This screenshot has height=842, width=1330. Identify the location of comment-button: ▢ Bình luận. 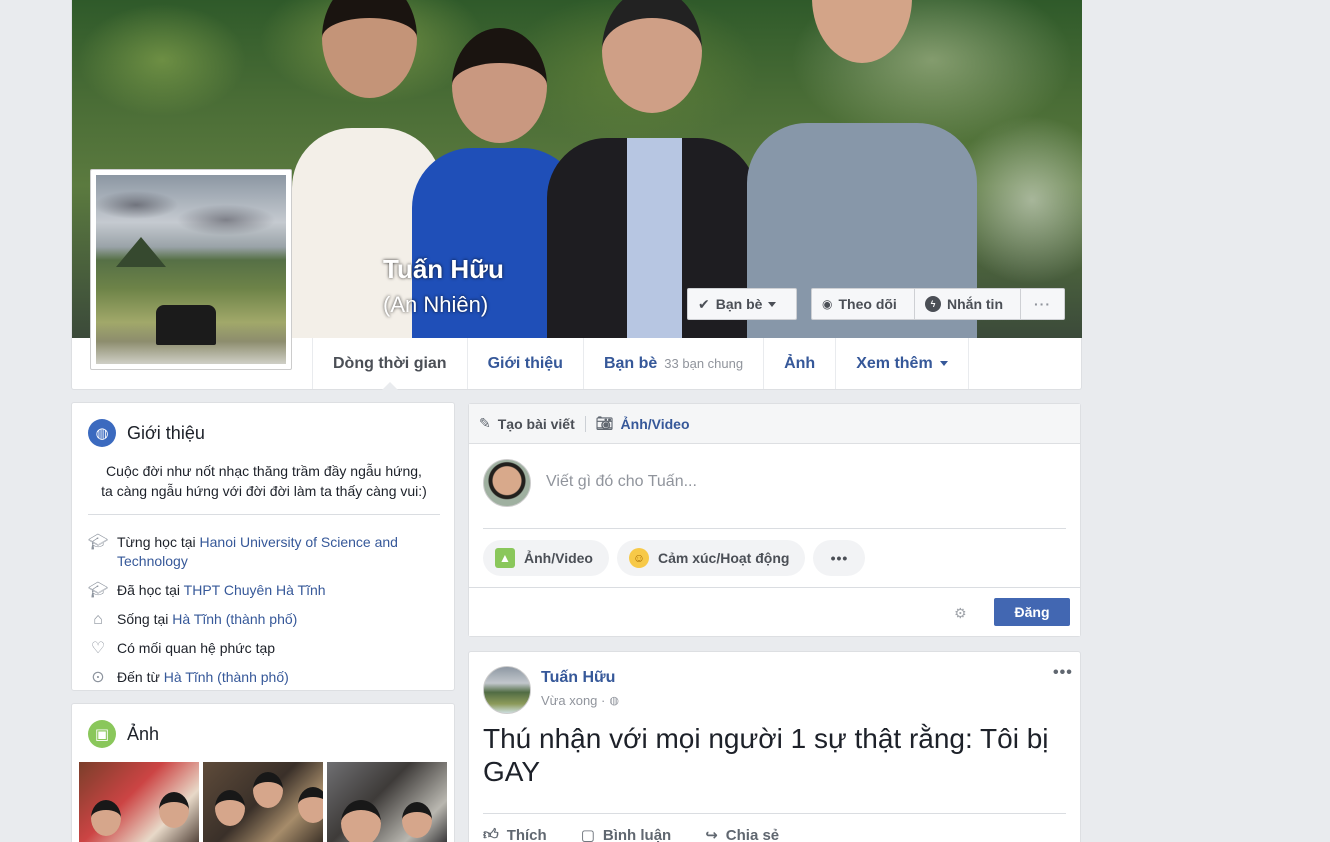
(626, 834).